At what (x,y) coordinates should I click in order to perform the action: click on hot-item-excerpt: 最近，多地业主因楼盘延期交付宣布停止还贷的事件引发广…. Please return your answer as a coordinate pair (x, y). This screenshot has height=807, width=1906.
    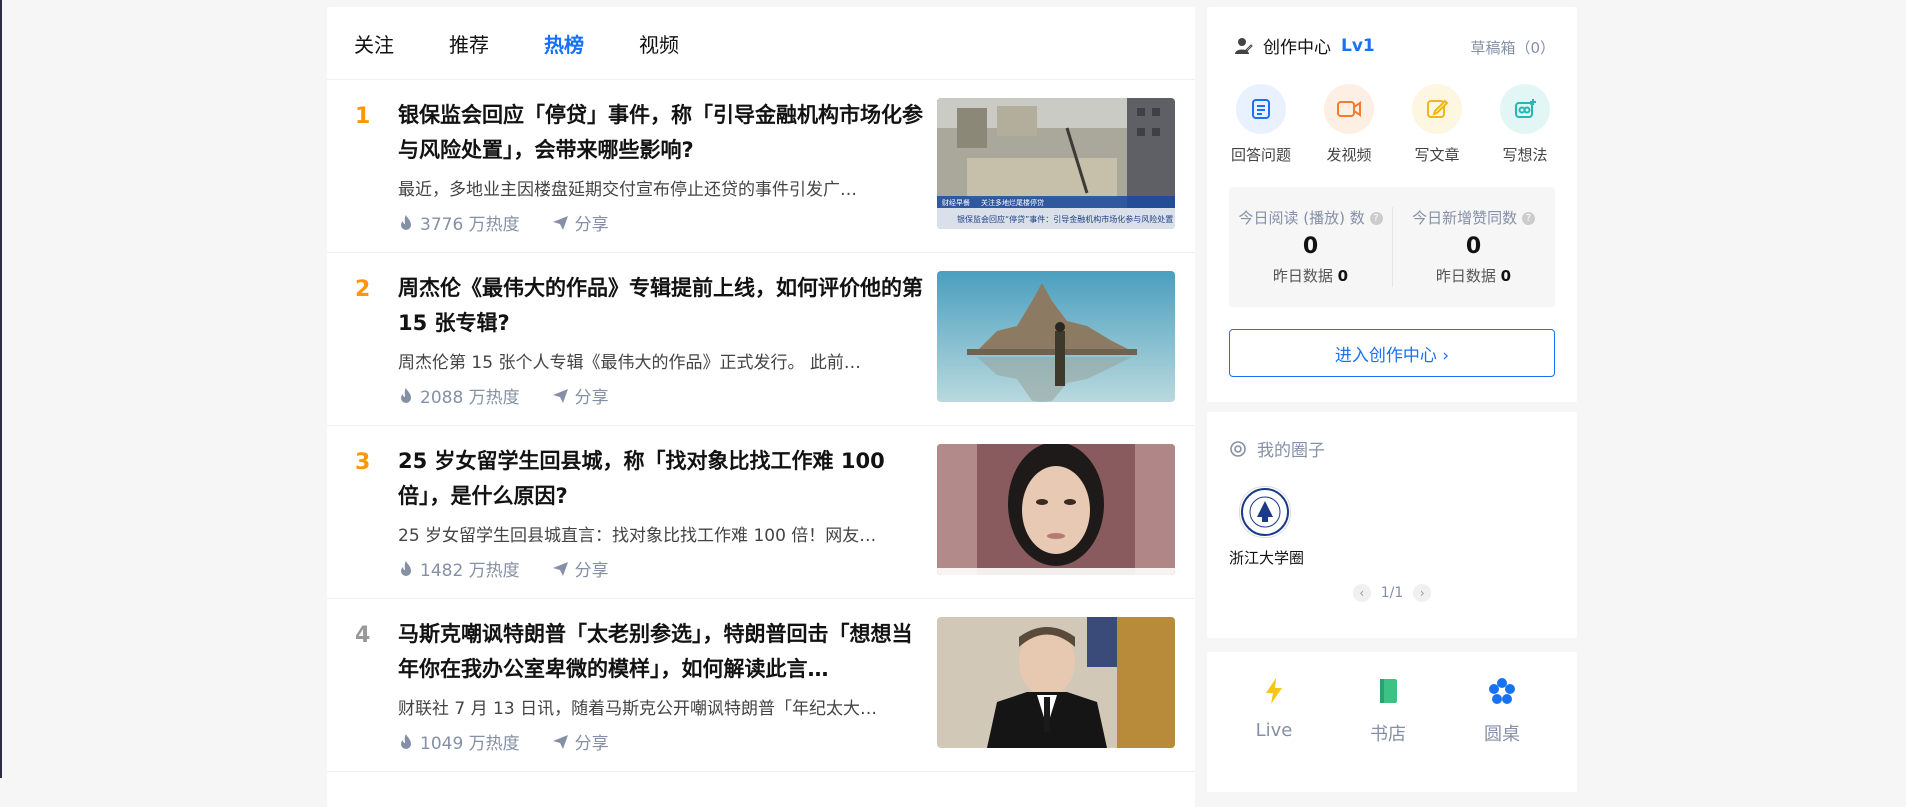
    Looking at the image, I should click on (653, 187).